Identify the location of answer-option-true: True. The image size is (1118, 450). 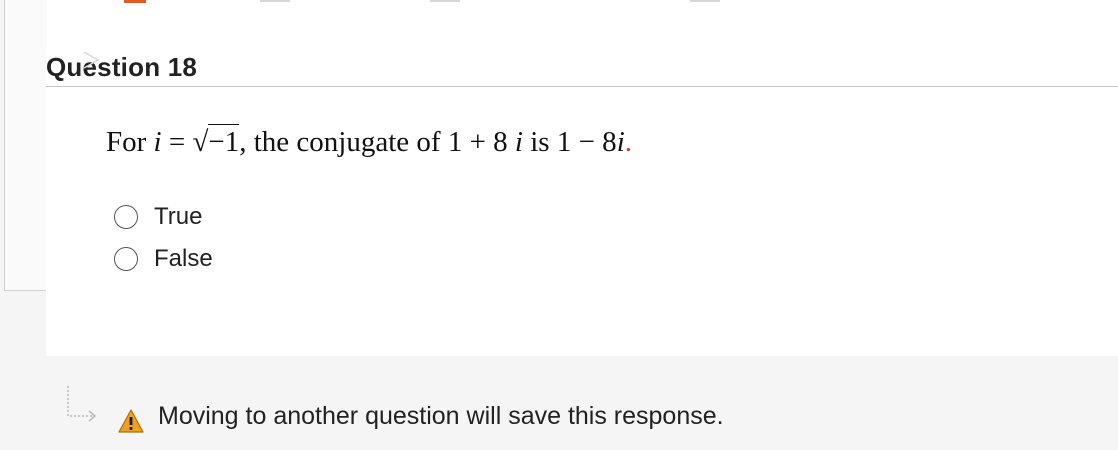
(163, 217).